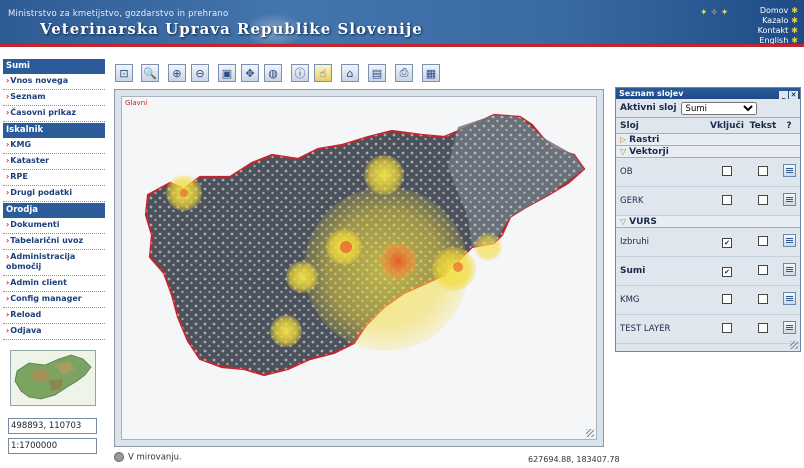  I want to click on legend-icon: ▦, so click(431, 73).